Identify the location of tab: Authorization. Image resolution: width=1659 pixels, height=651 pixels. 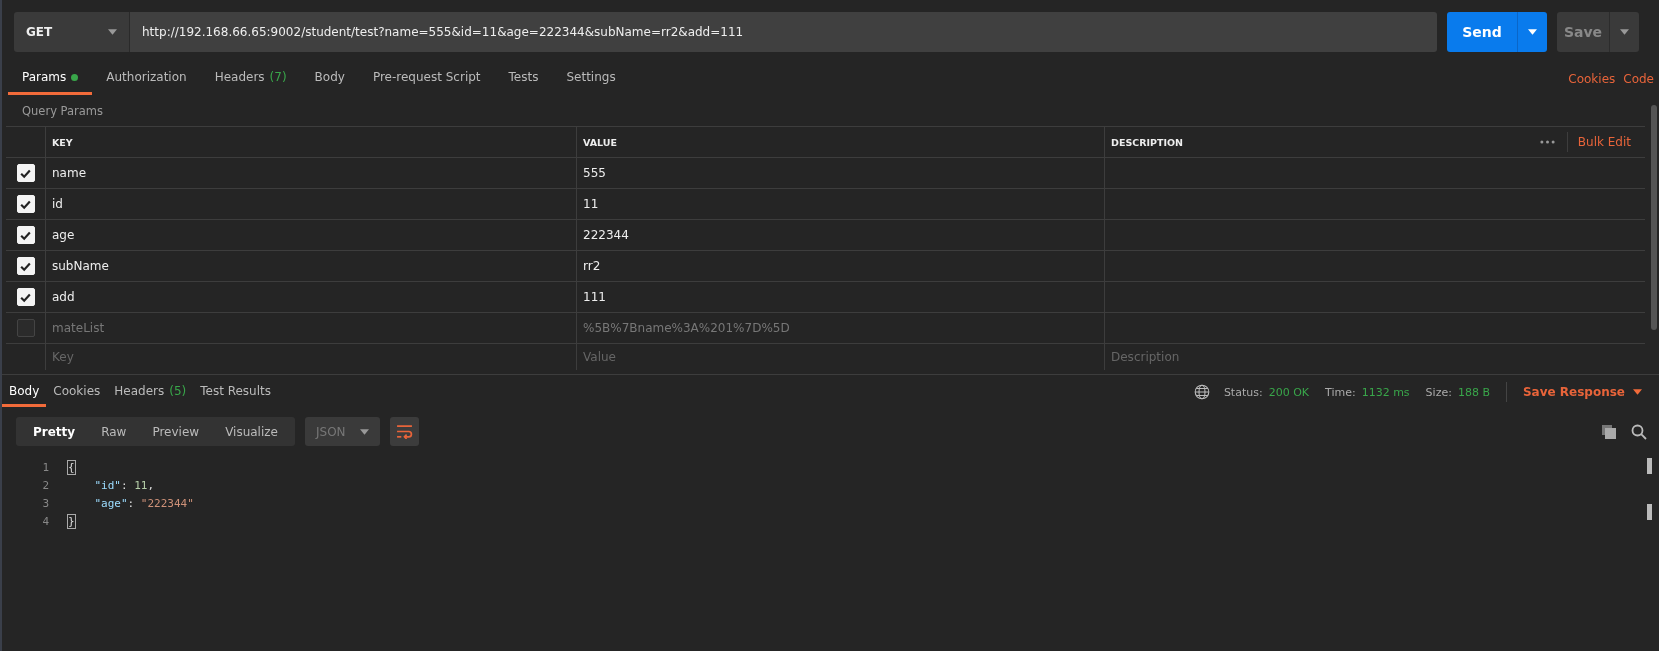
(146, 78).